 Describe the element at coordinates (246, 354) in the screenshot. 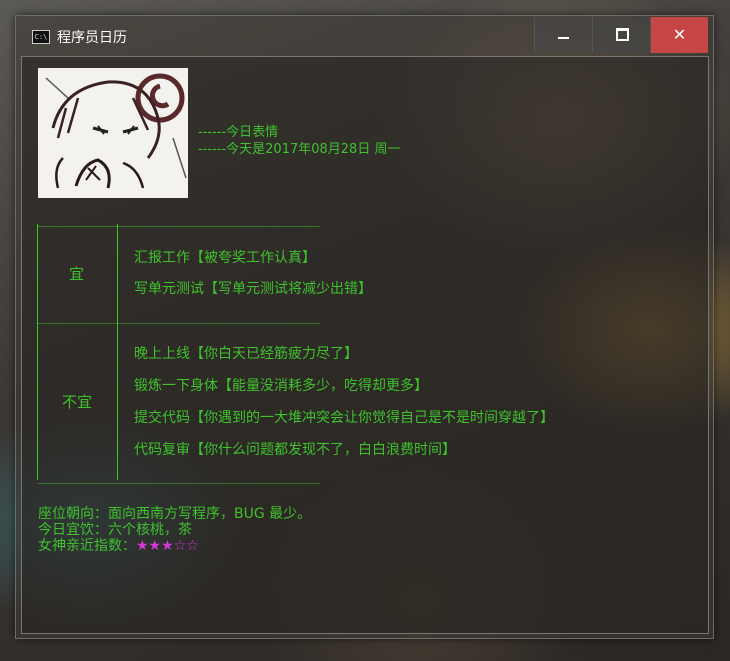

I see `unsuitable-item: 晚上上线【你白天已经筋疲力尽了】` at that location.